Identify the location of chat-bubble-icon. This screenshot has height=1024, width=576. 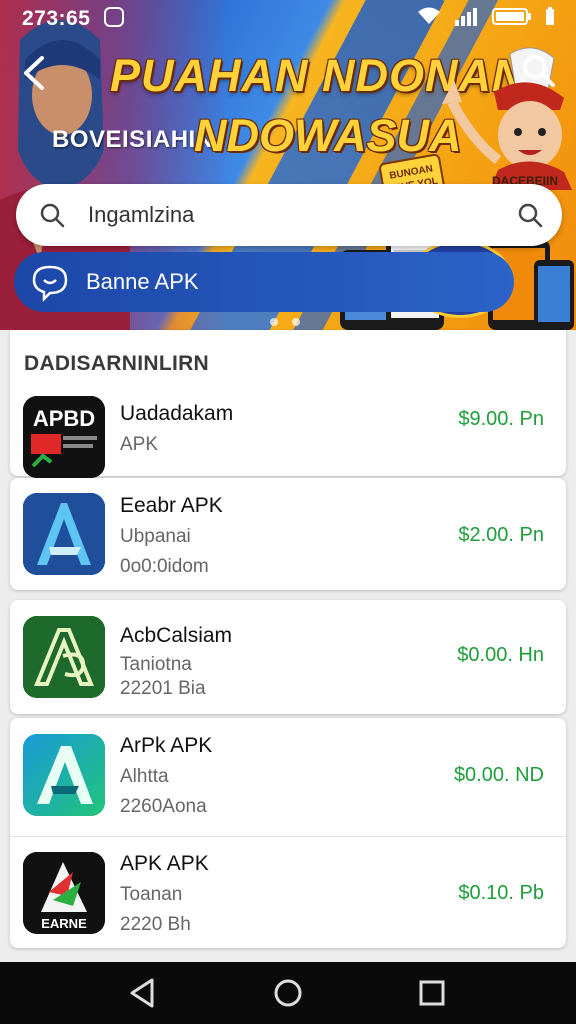
(50, 283).